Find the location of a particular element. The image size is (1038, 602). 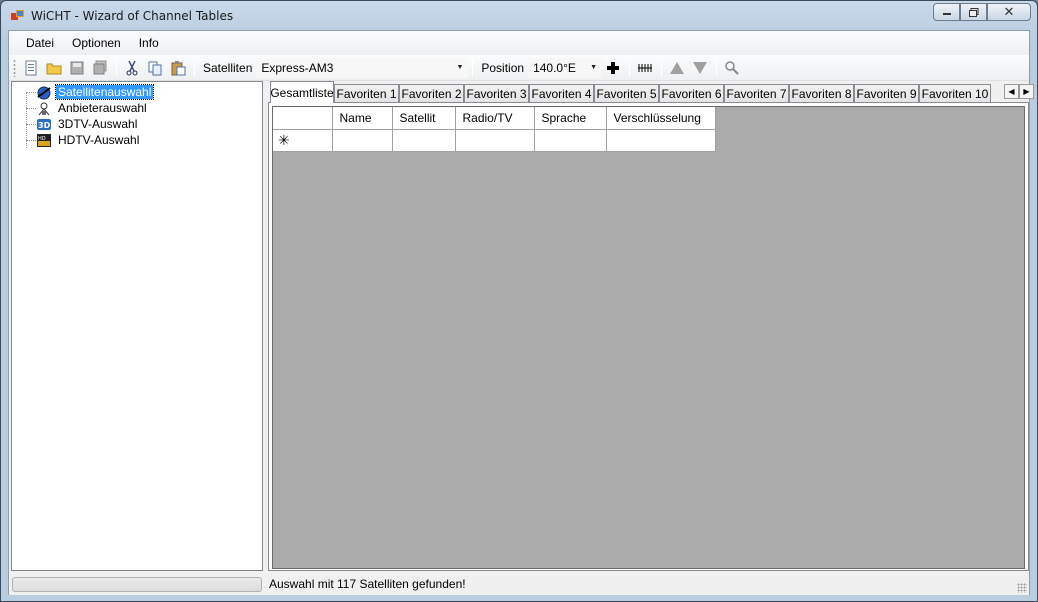

position-label: Position is located at coordinates (503, 67).